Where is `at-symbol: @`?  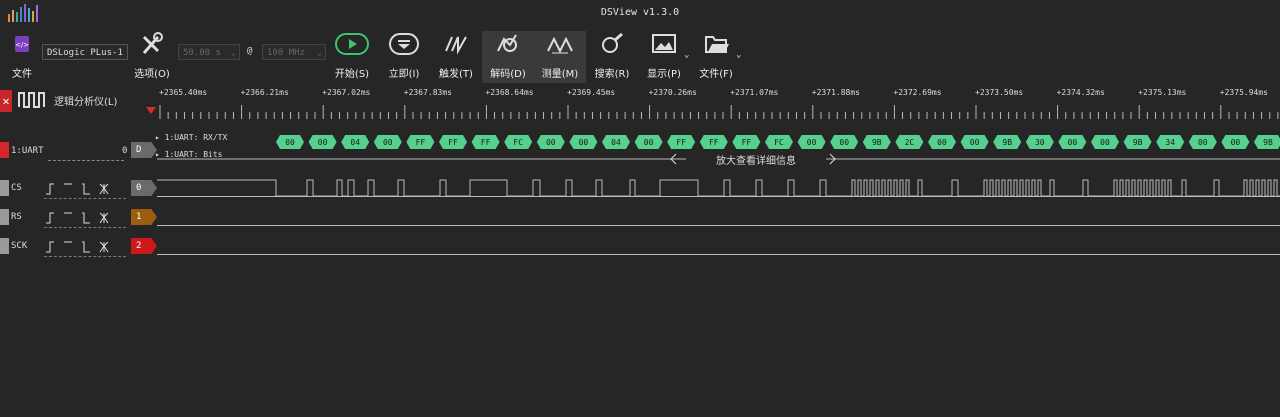
at-symbol: @ is located at coordinates (250, 51).